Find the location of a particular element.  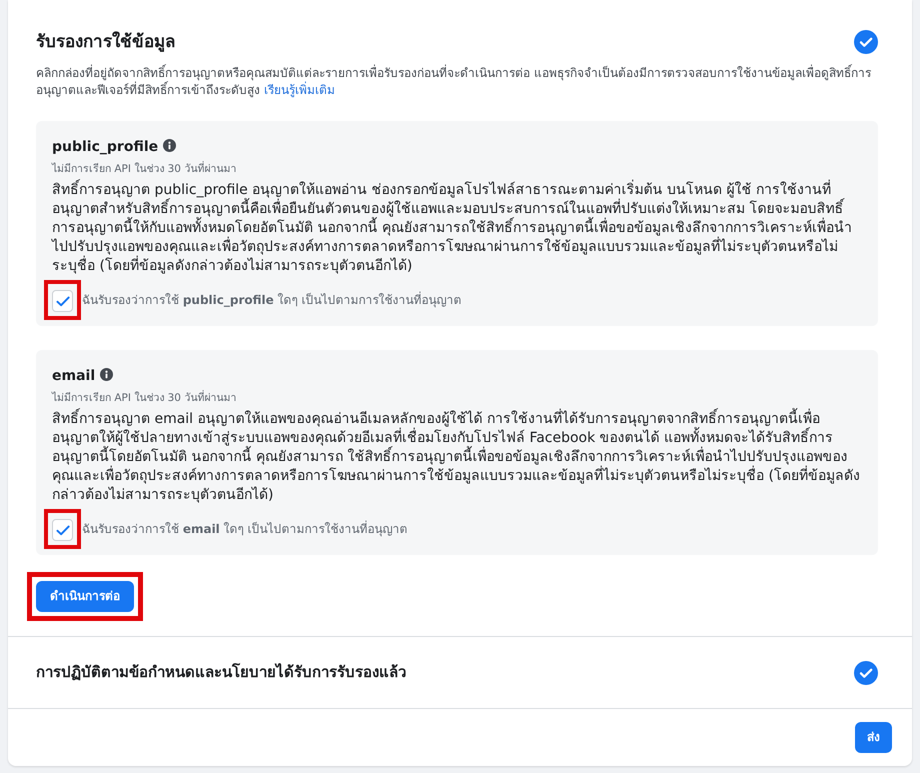

learn-more-link: เรียนรู้เพิ่มเติม is located at coordinates (299, 90).